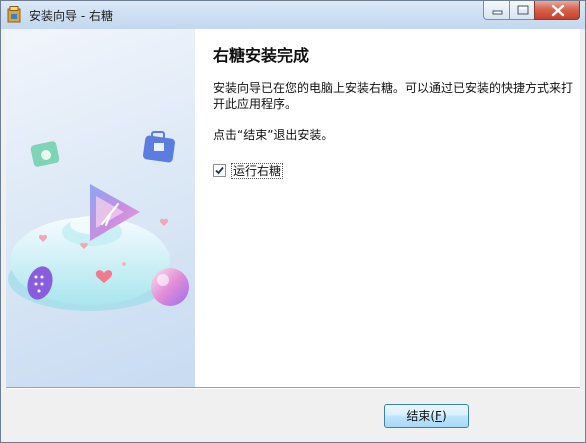 This screenshot has height=443, width=586. I want to click on briefcase-icon, so click(159, 147).